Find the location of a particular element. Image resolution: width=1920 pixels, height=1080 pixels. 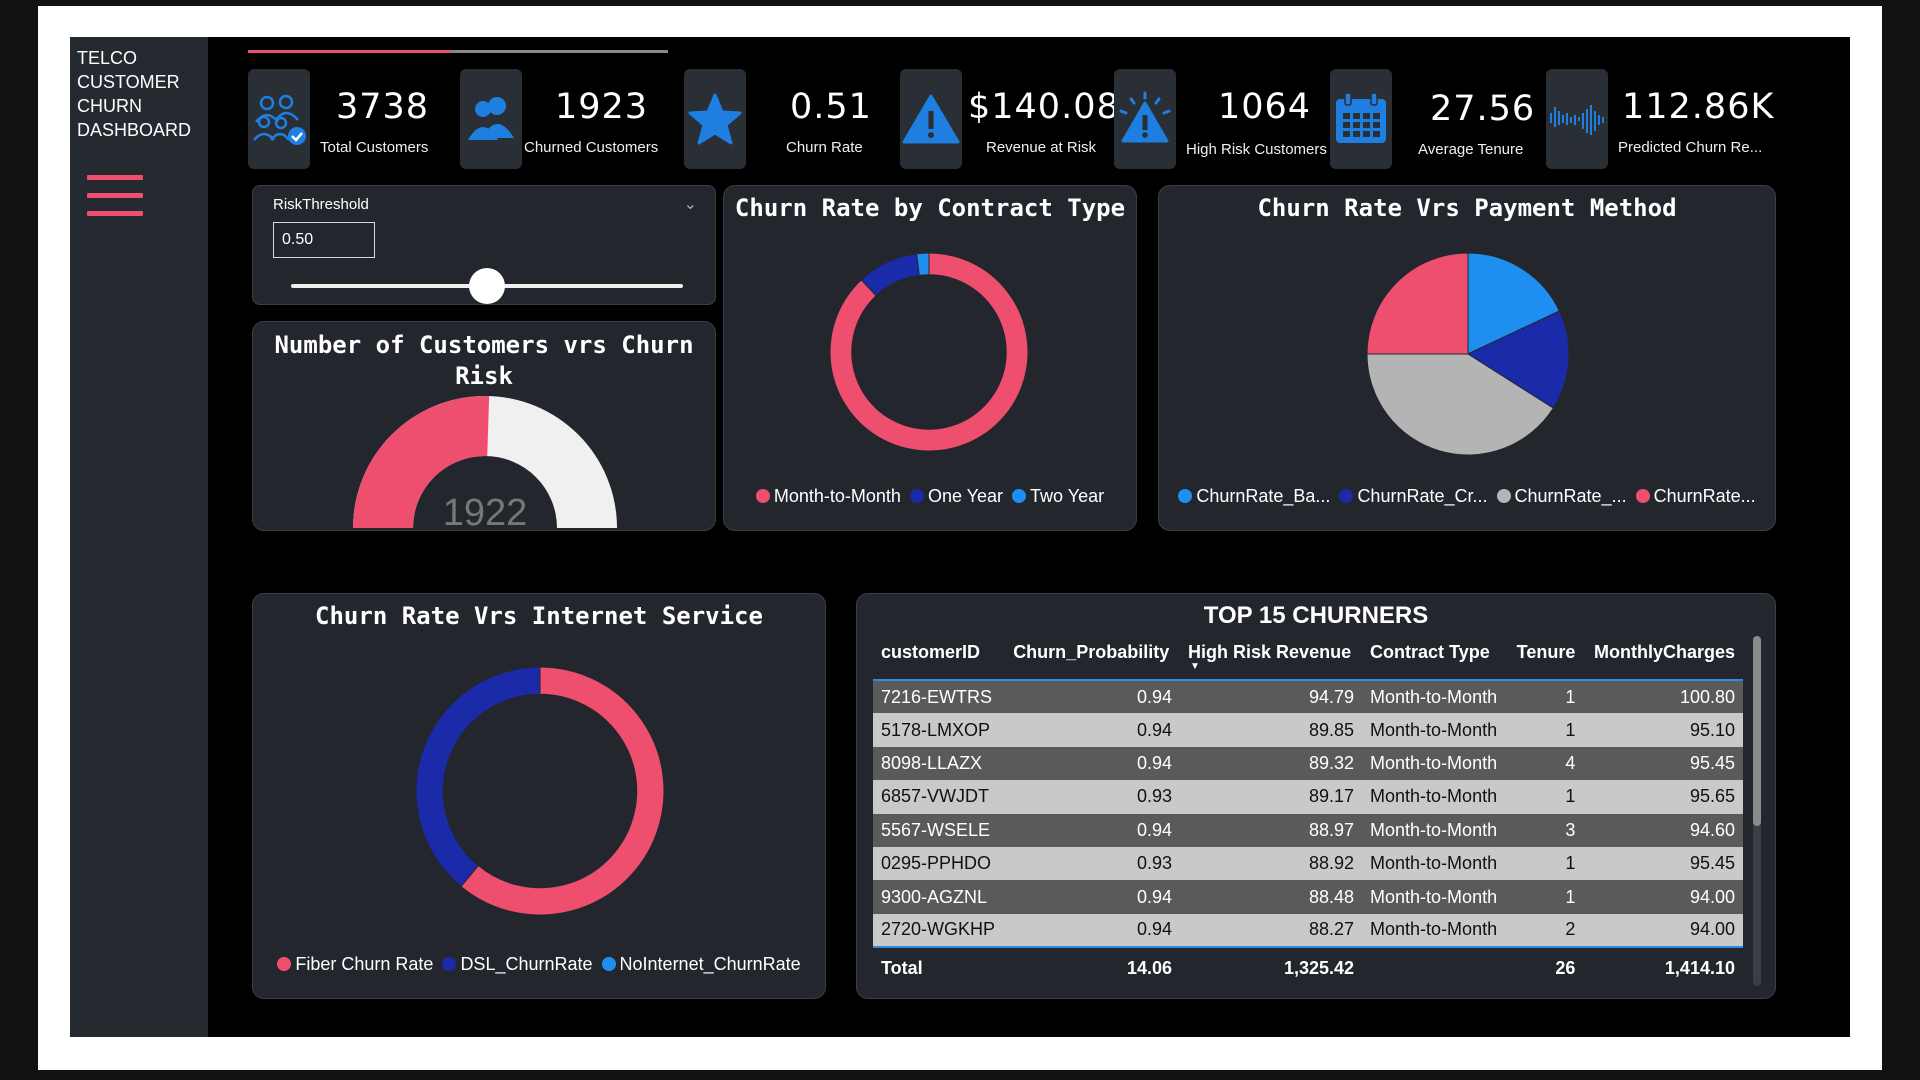

table-cell: 88.27 is located at coordinates (1271, 930).